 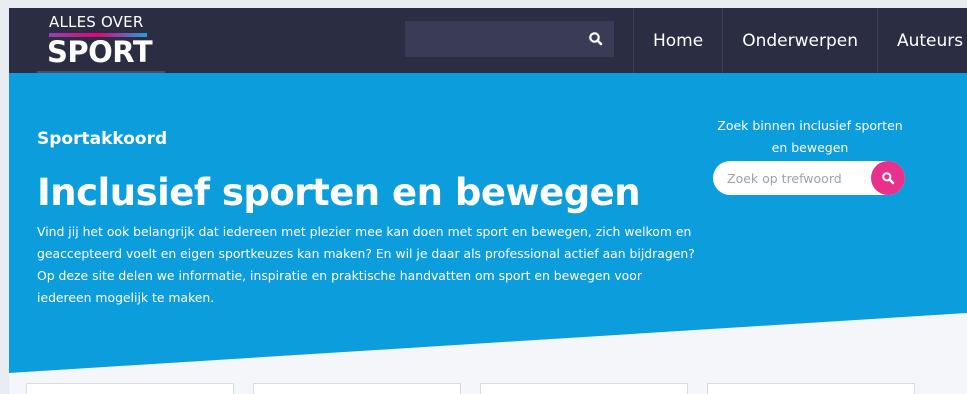 What do you see at coordinates (677, 40) in the screenshot?
I see `nav-home: Home` at bounding box center [677, 40].